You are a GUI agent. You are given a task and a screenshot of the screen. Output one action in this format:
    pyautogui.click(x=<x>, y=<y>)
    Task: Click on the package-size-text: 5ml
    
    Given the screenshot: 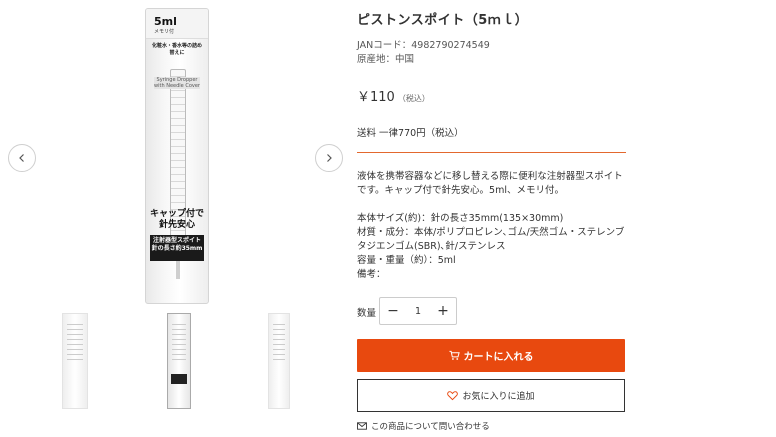 What is the action you would take?
    pyautogui.click(x=165, y=21)
    